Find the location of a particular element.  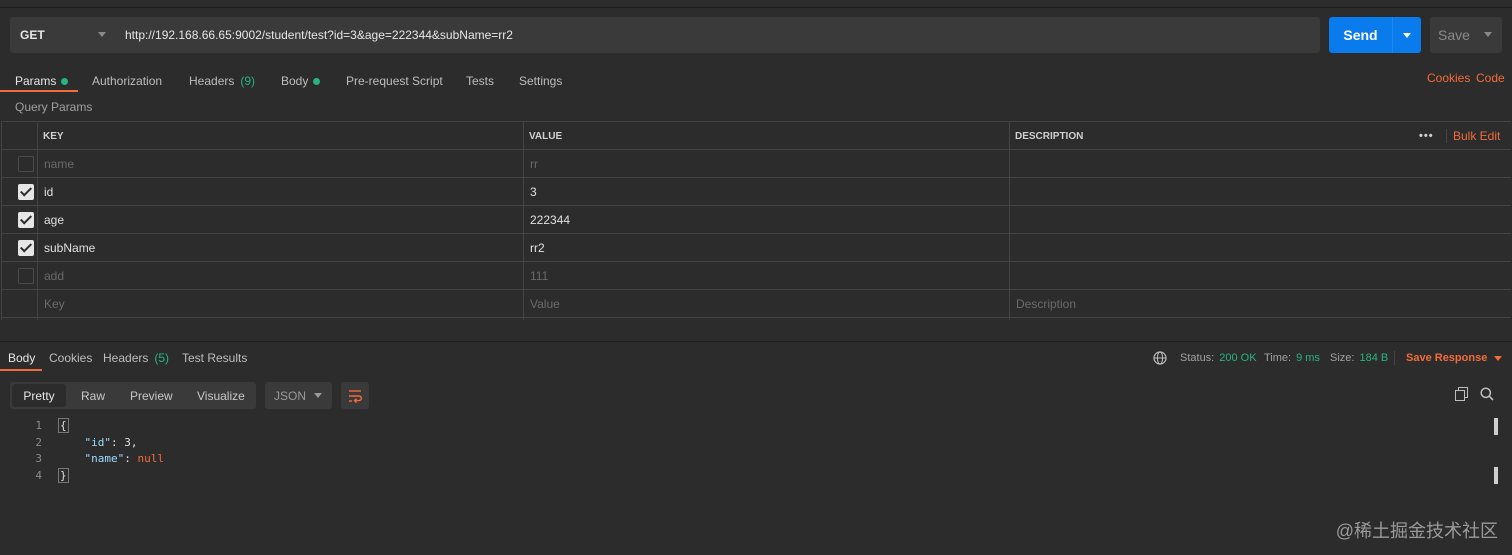

divider is located at coordinates (1394, 358).